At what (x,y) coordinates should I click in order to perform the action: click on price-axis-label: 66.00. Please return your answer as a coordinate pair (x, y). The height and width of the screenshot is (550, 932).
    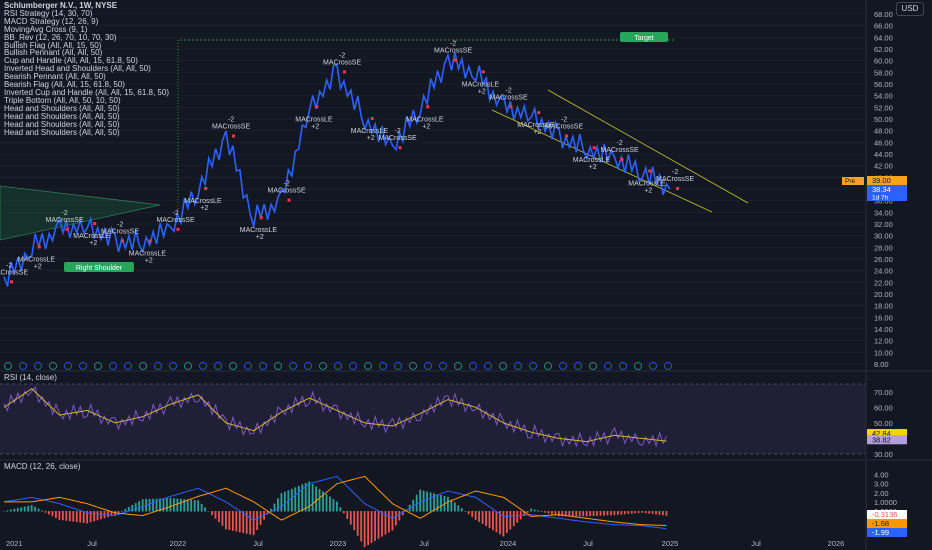
    Looking at the image, I should click on (883, 26).